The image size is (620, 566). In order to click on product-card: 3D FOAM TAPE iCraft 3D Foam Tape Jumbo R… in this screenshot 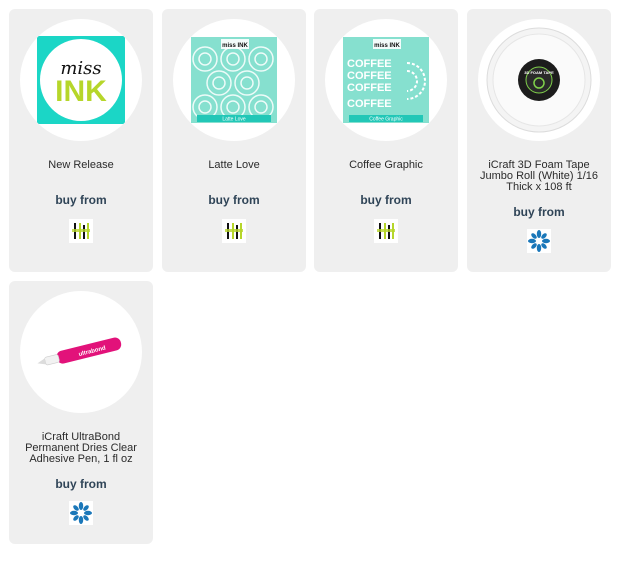, I will do `click(539, 140)`.